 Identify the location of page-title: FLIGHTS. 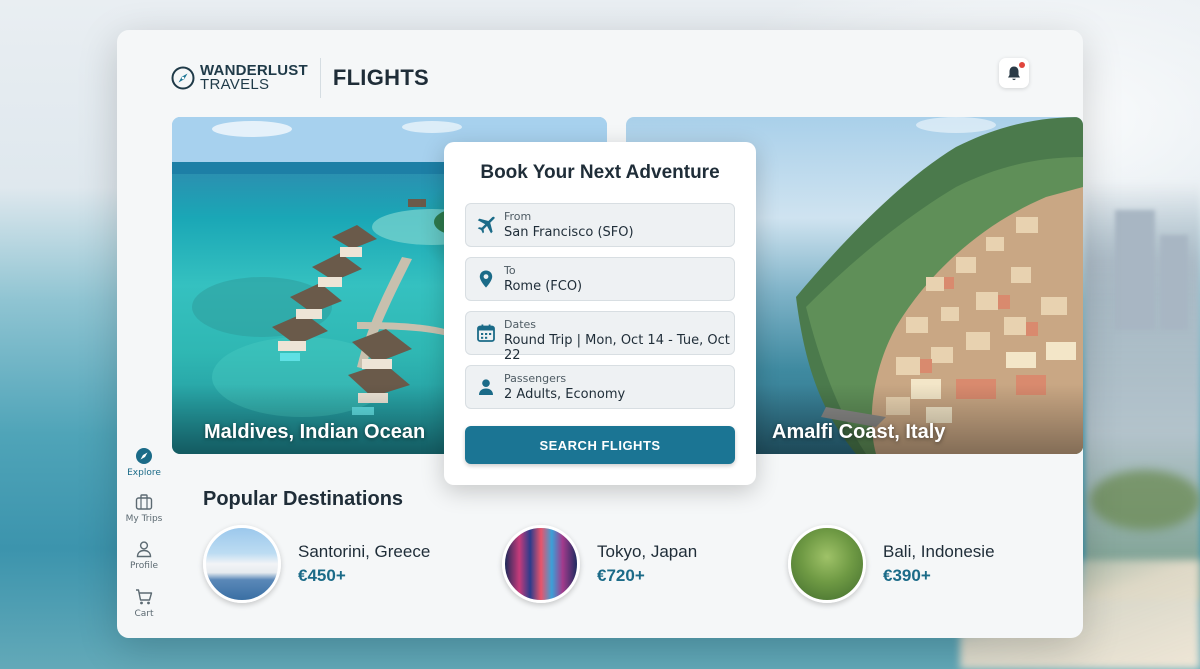
(381, 77).